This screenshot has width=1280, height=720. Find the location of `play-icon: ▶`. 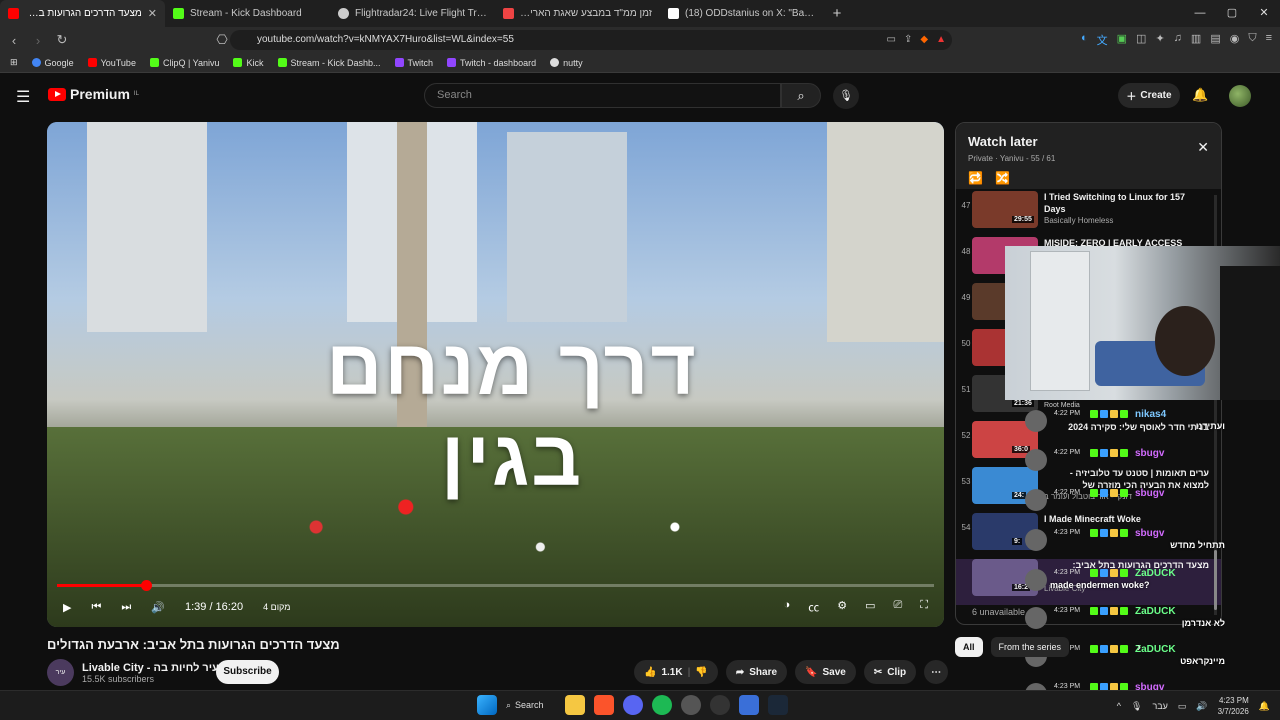

play-icon: ▶ is located at coordinates (67, 607).